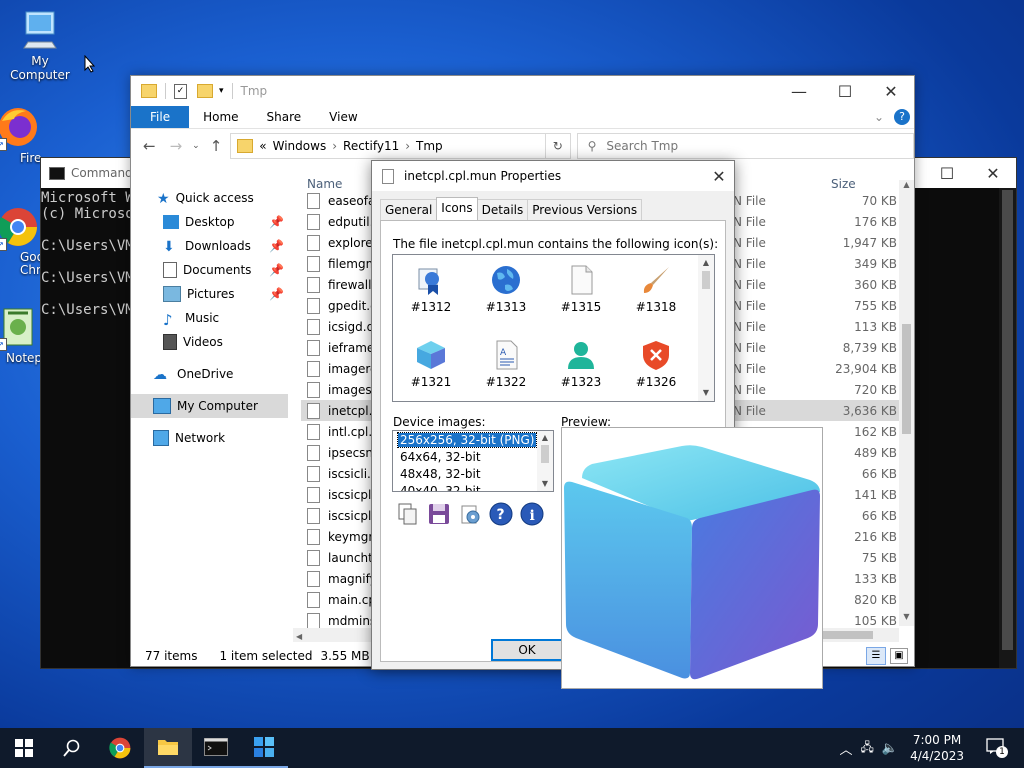  Describe the element at coordinates (205, 91) in the screenshot. I see `new-folder-quick-icon` at that location.